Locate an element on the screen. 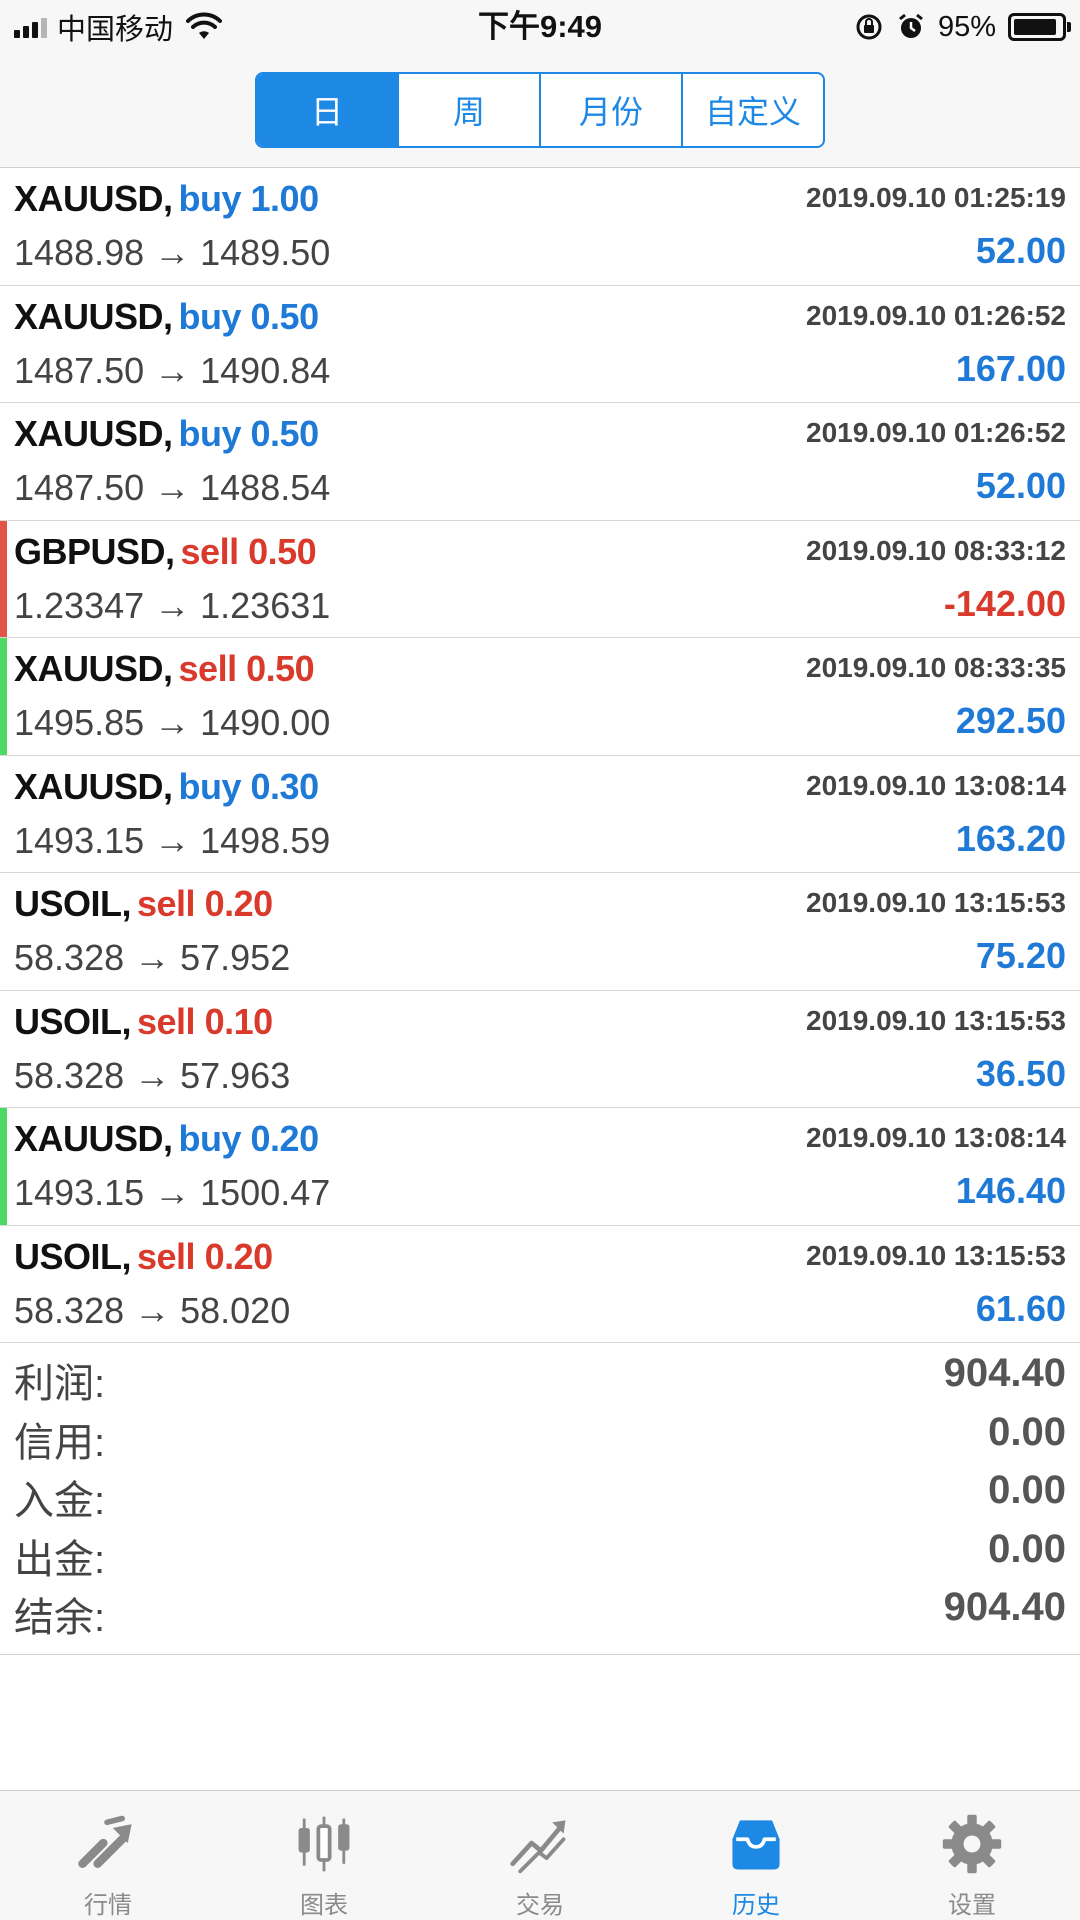 The width and height of the screenshot is (1080, 1920). summary-label: 信用: is located at coordinates (60, 1442).